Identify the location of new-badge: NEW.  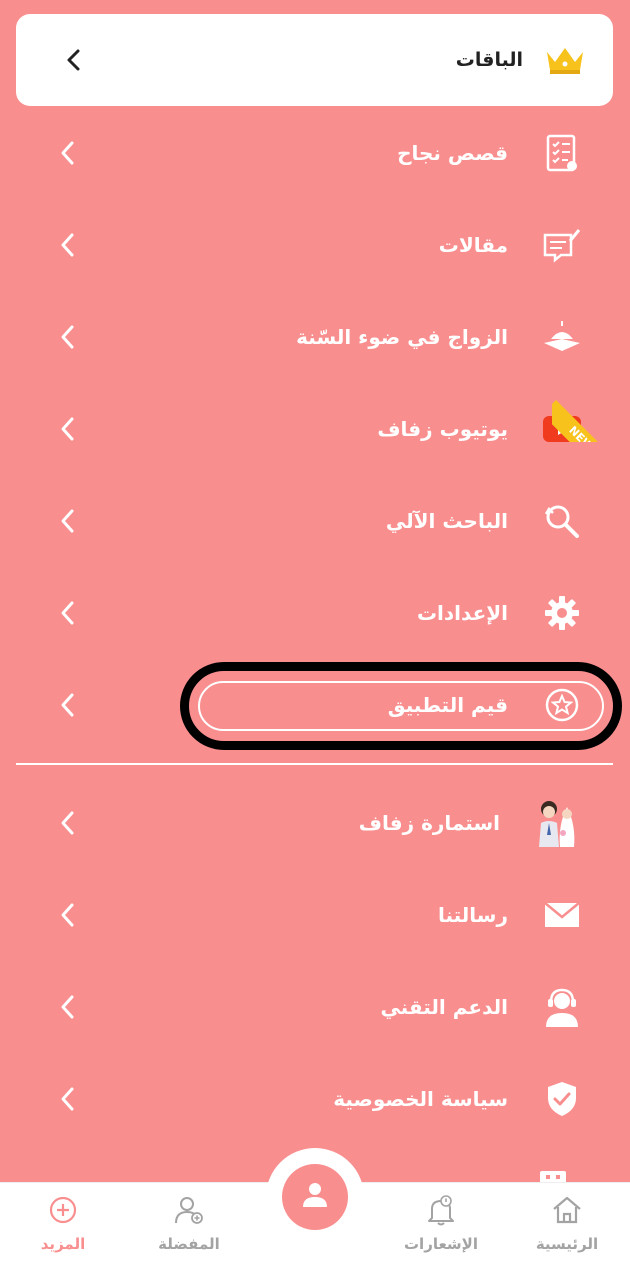
(583, 411).